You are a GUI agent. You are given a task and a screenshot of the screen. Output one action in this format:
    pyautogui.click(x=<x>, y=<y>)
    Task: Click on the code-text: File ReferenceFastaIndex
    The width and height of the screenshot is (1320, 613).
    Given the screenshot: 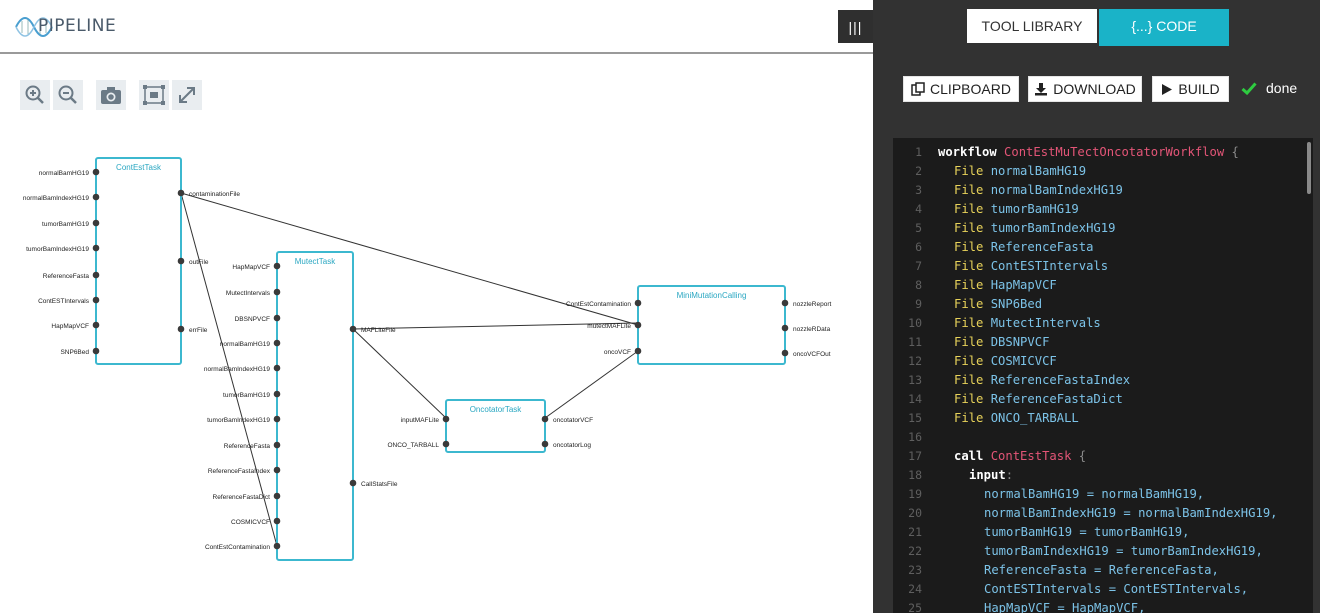 What is the action you would take?
    pyautogui.click(x=1042, y=380)
    